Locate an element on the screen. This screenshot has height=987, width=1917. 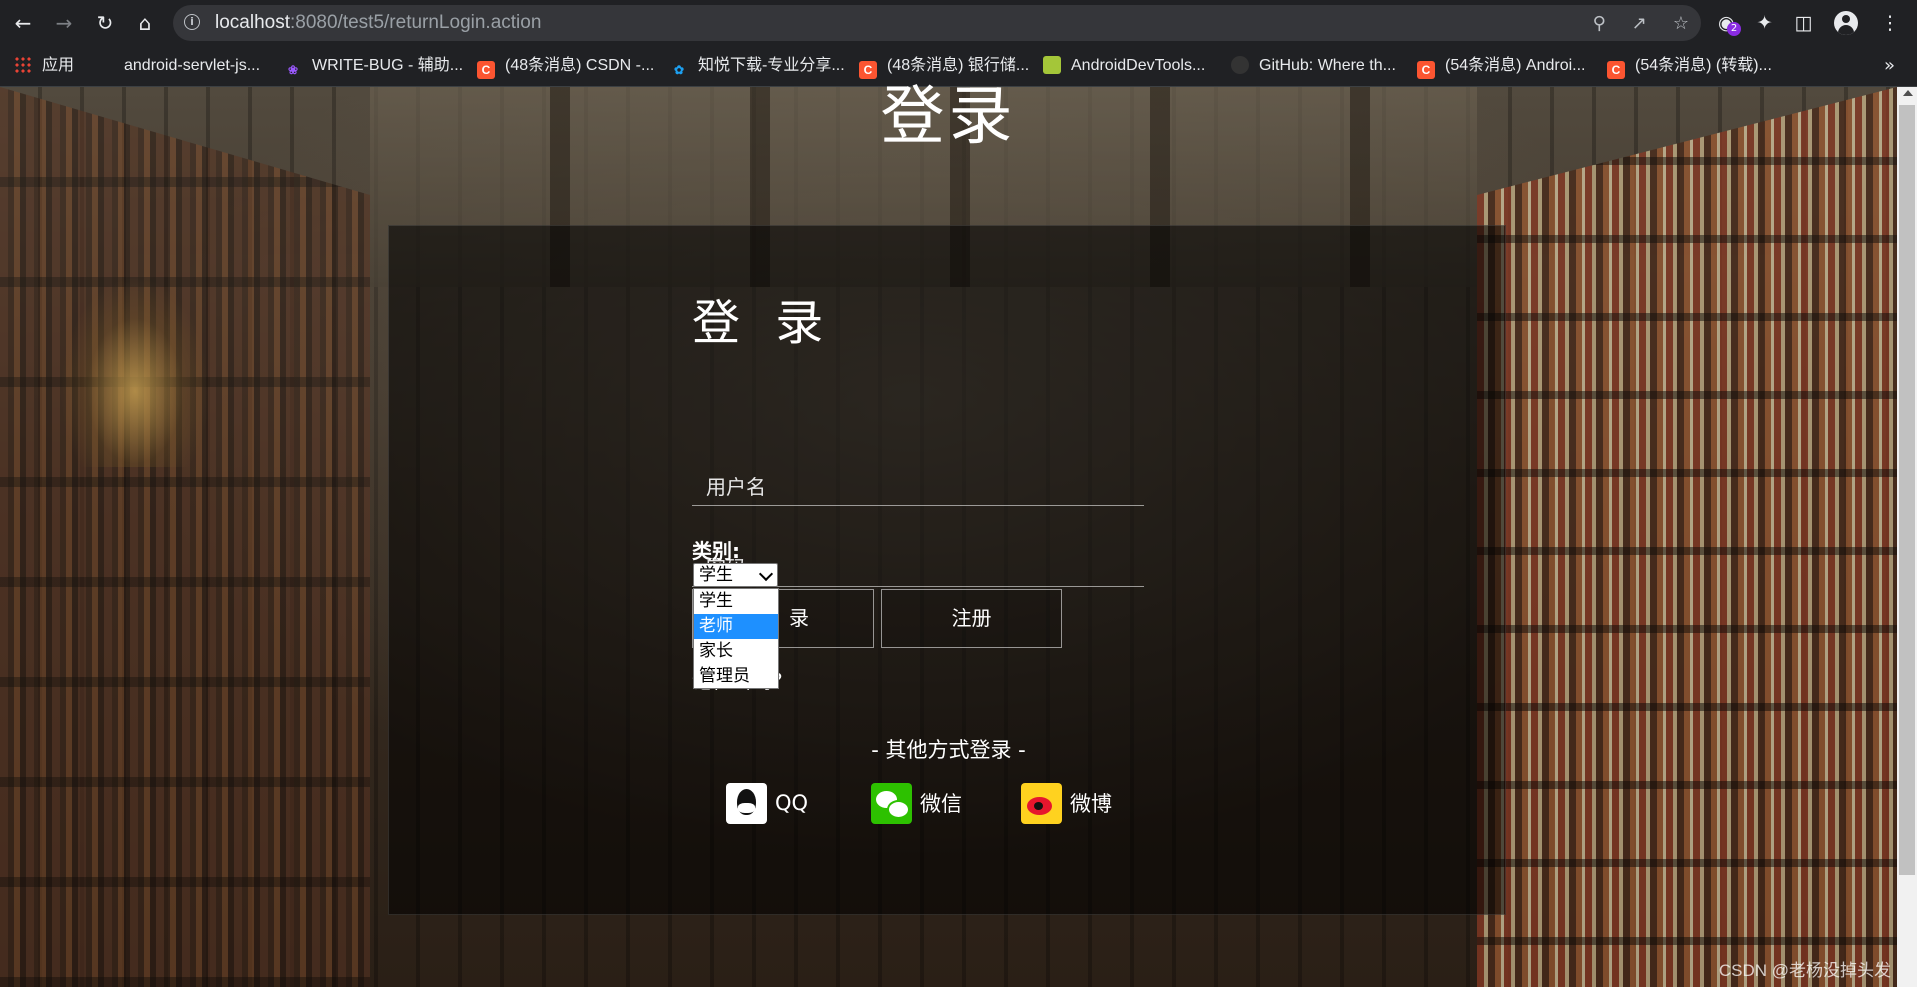
username-input is located at coordinates (918, 487).